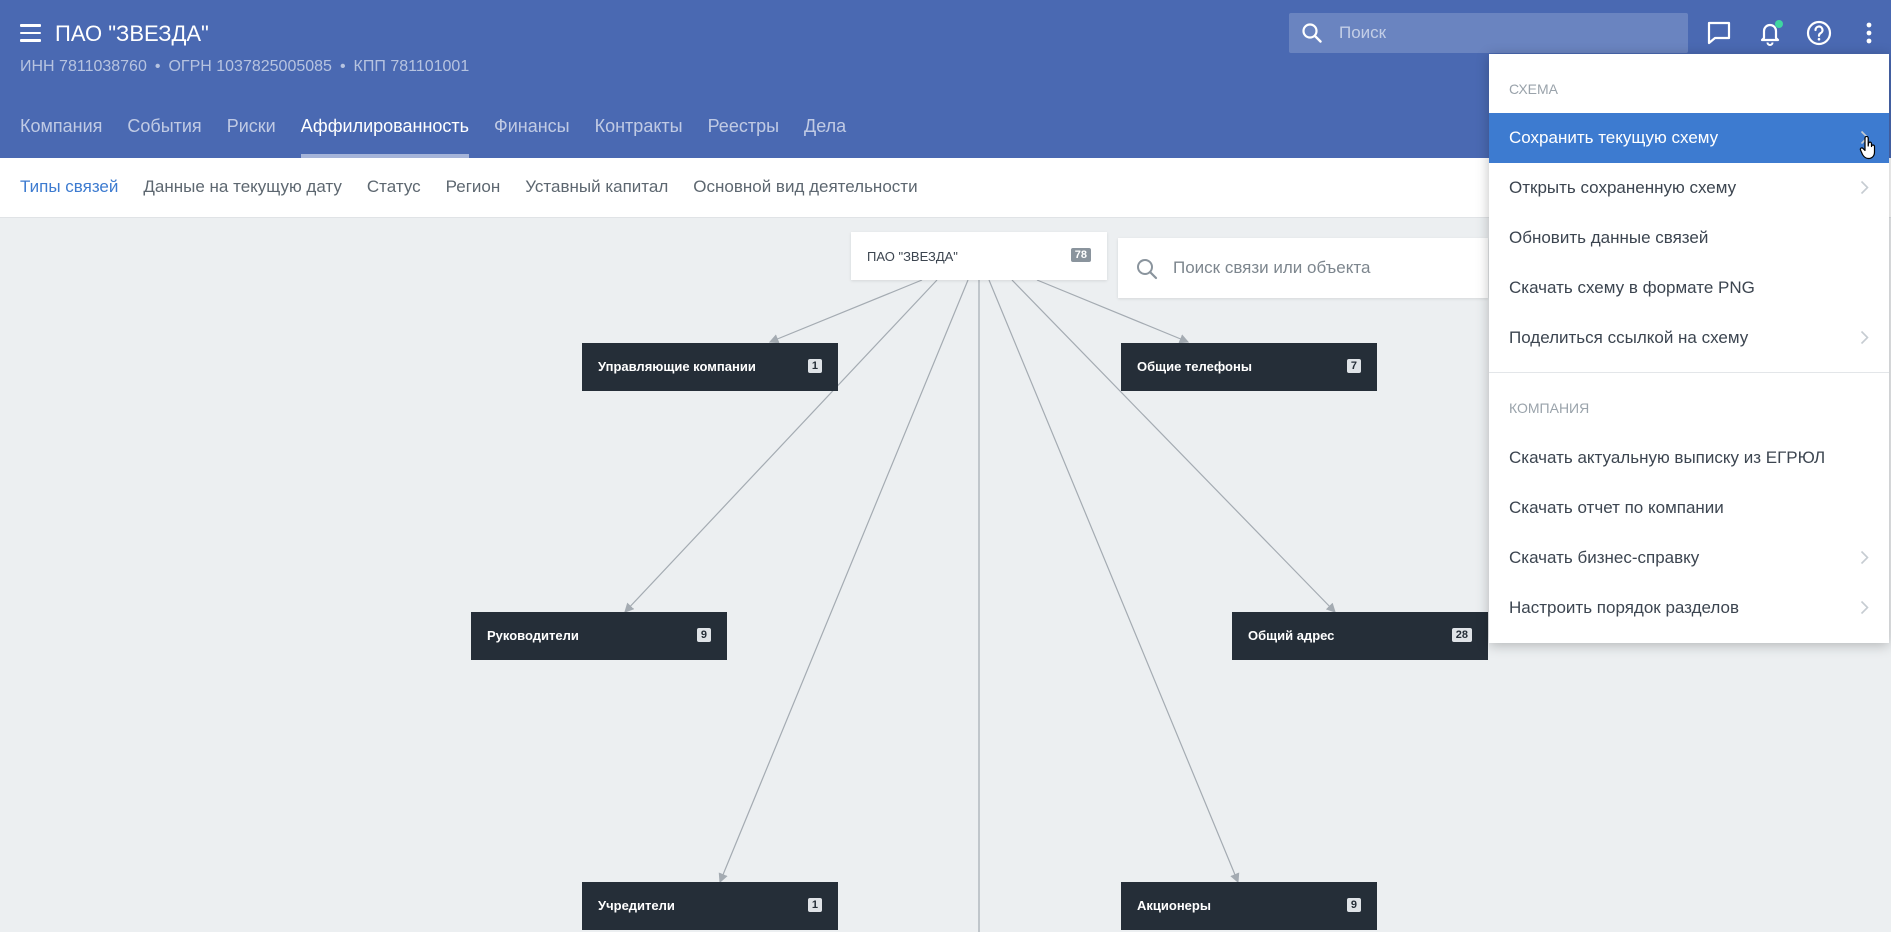 The image size is (1891, 932). Describe the element at coordinates (1770, 33) in the screenshot. I see `bell-icon` at that location.